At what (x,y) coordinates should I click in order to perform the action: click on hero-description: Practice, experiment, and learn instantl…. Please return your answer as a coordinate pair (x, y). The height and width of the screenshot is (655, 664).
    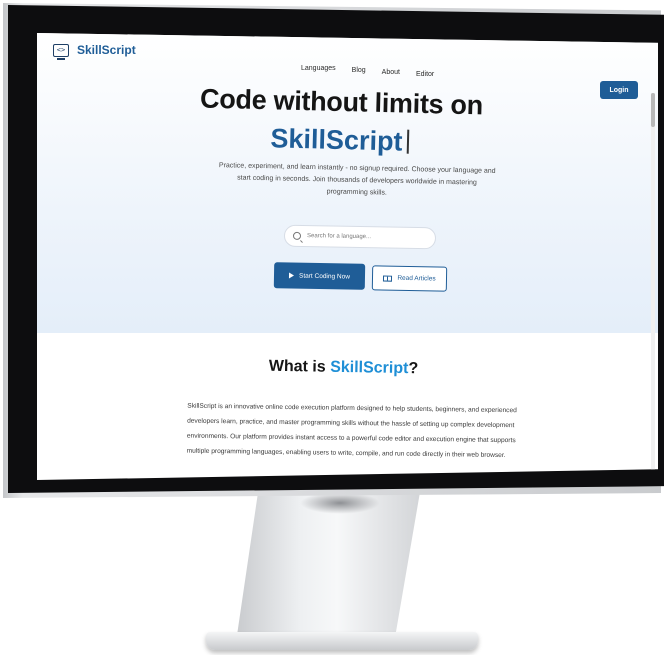
    Looking at the image, I should click on (357, 179).